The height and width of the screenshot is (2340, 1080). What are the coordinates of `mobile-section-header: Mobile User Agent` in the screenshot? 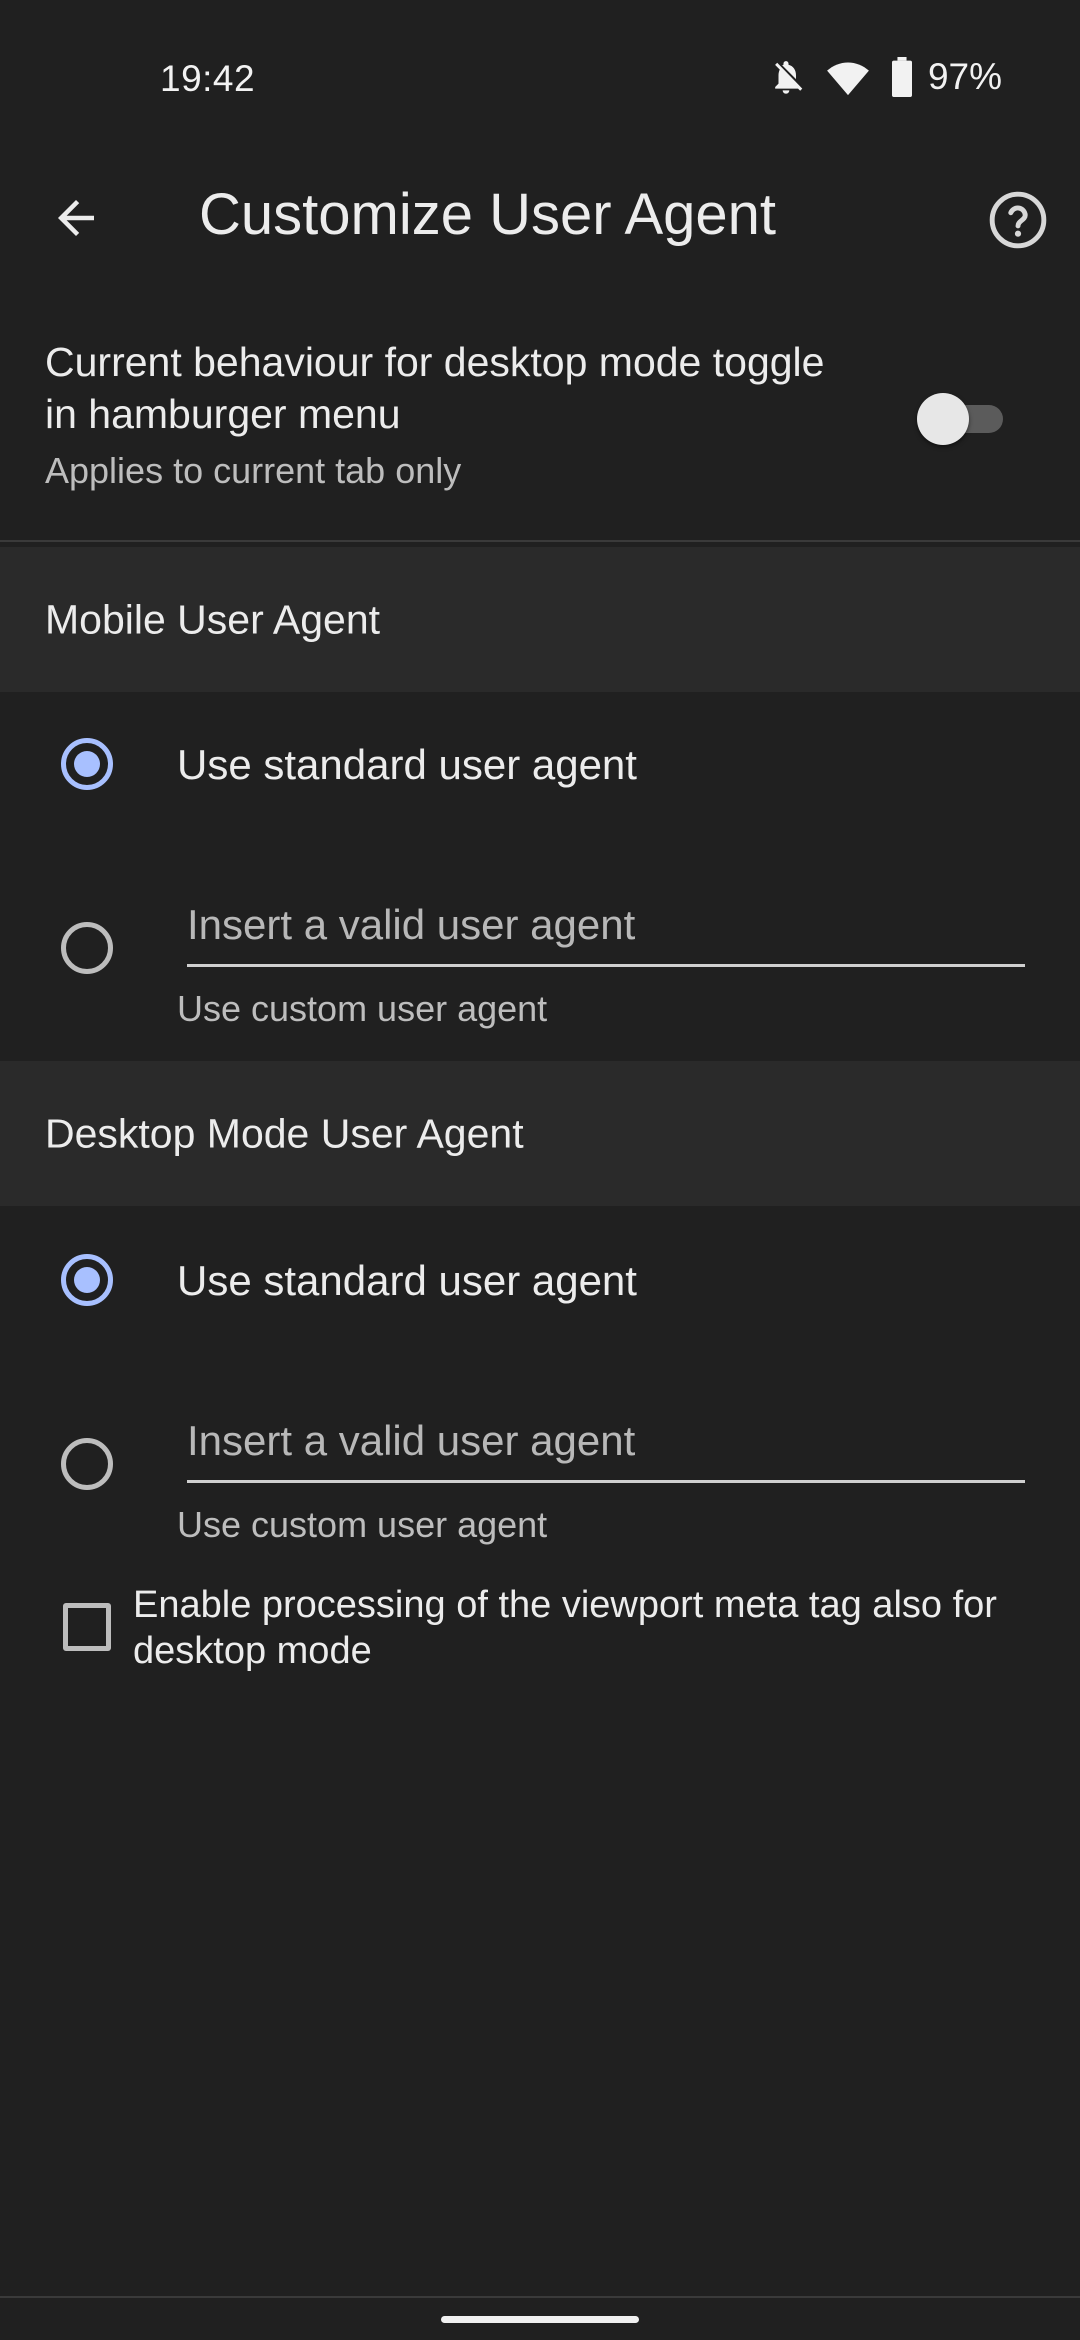 It's located at (540, 619).